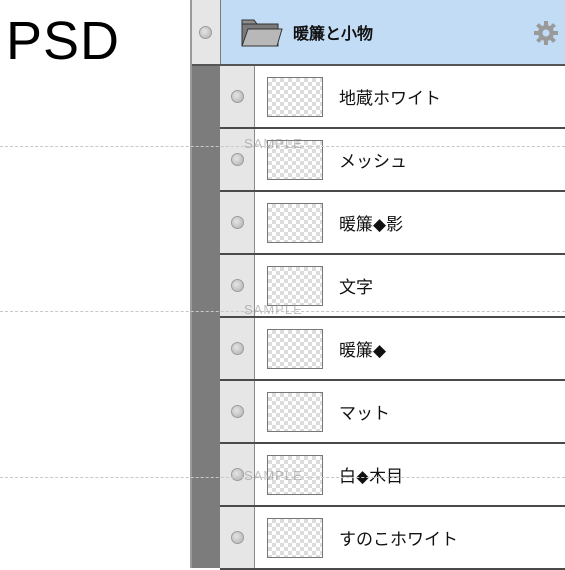 The width and height of the screenshot is (565, 570). I want to click on layer-row: 暖簾◆, so click(392, 349).